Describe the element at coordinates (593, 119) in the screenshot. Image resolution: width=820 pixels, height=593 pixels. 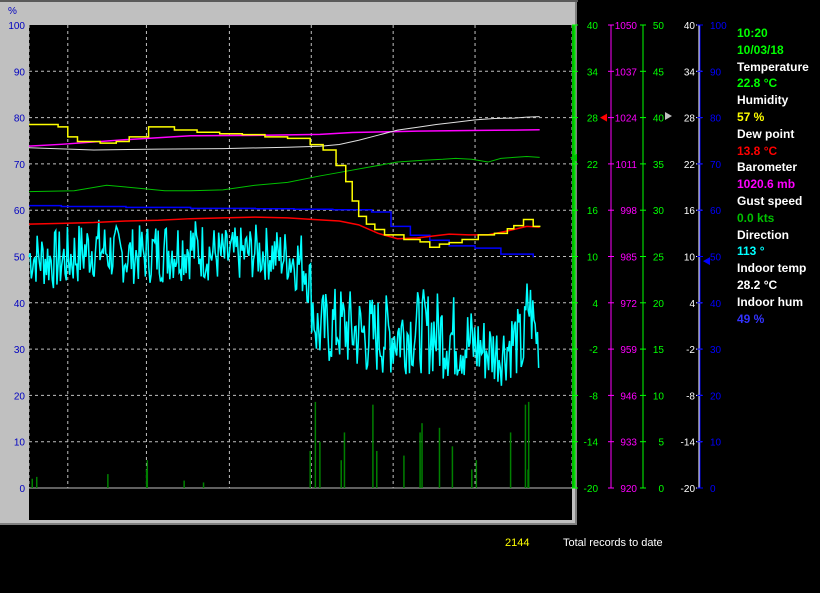
I see `temperature-tick-label: 28` at that location.